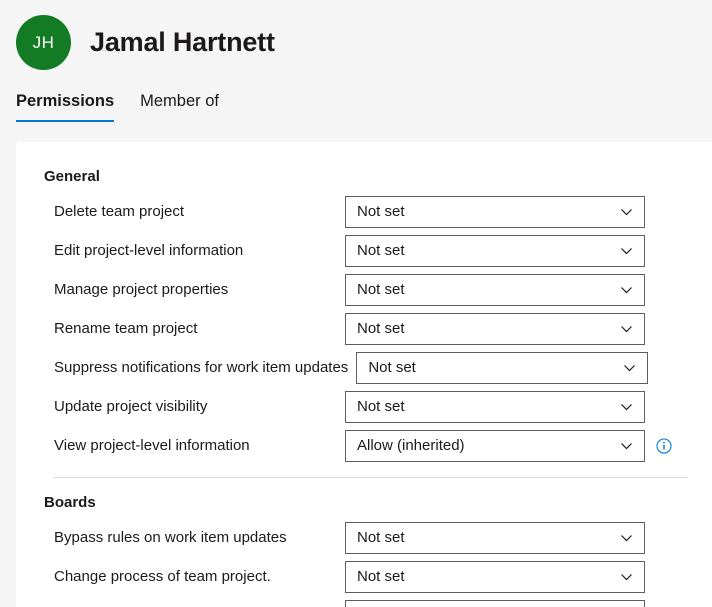 The height and width of the screenshot is (607, 712). Describe the element at coordinates (131, 406) in the screenshot. I see `permission-label: Update project visibility` at that location.